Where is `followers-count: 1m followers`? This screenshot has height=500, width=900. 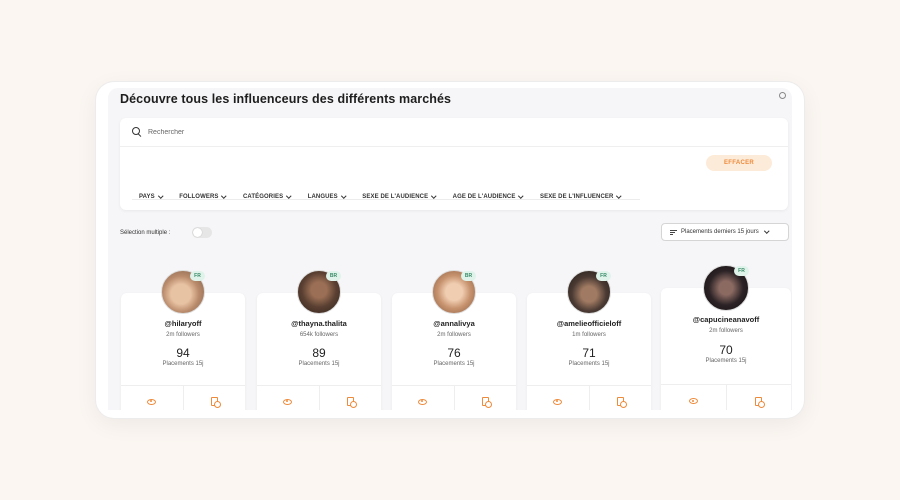 followers-count: 1m followers is located at coordinates (589, 335).